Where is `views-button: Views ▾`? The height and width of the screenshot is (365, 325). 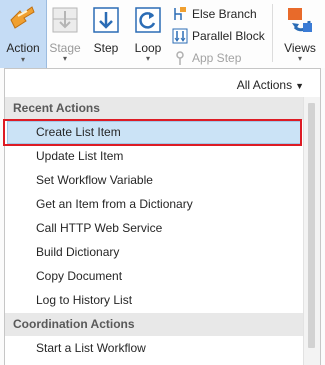 views-button: Views ▾ is located at coordinates (300, 33).